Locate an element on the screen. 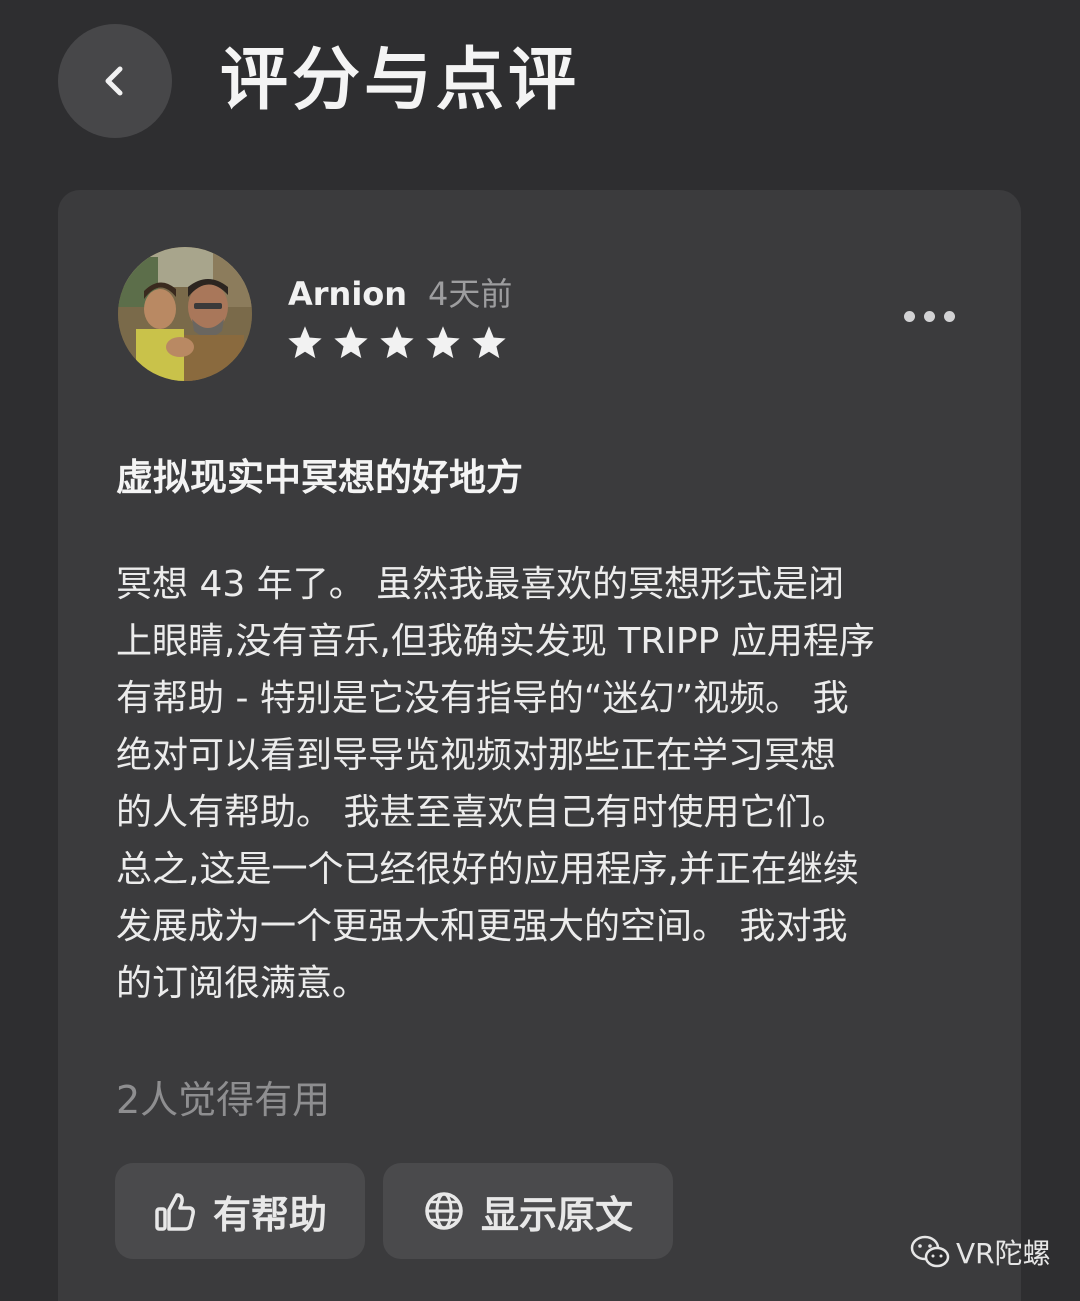 The image size is (1080, 1301). more-options-button is located at coordinates (929, 316).